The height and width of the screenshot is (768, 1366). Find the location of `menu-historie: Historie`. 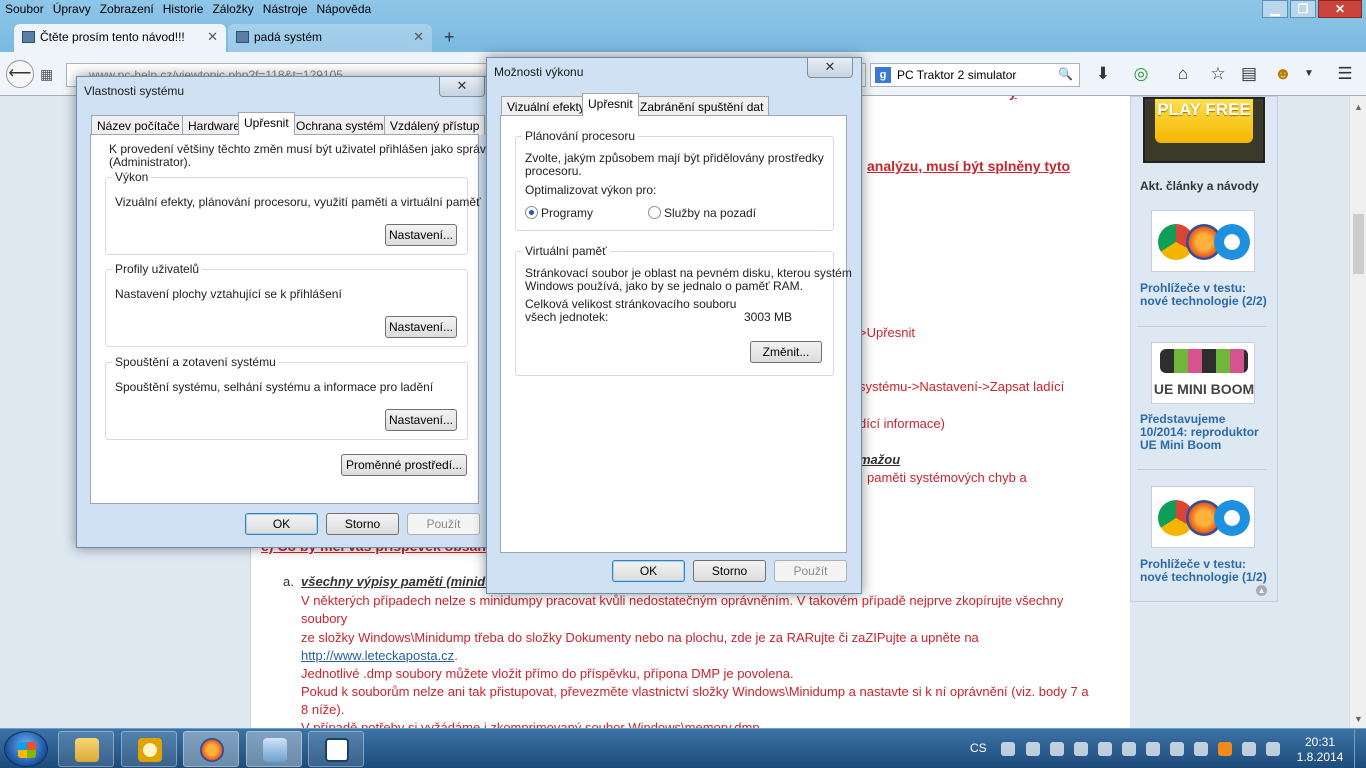

menu-historie: Historie is located at coordinates (183, 10).